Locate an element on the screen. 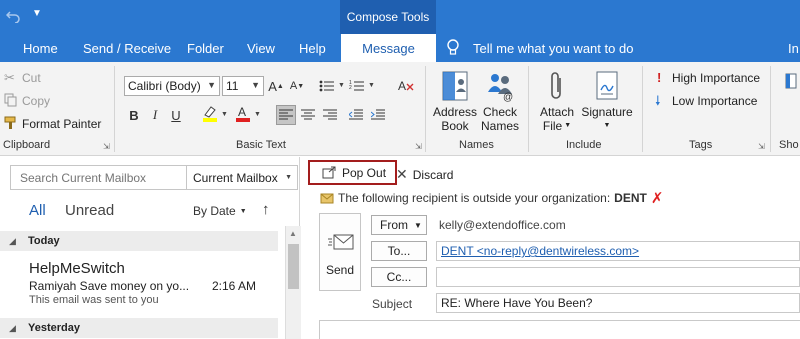  pop-out-button: Pop Out is located at coordinates (352, 172).